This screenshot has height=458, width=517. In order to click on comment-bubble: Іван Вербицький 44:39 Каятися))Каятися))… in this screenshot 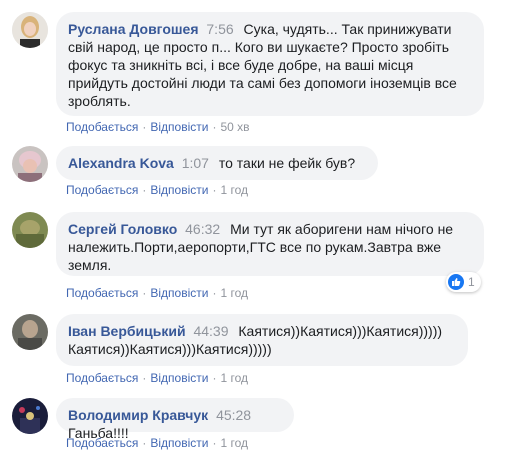, I will do `click(262, 340)`.